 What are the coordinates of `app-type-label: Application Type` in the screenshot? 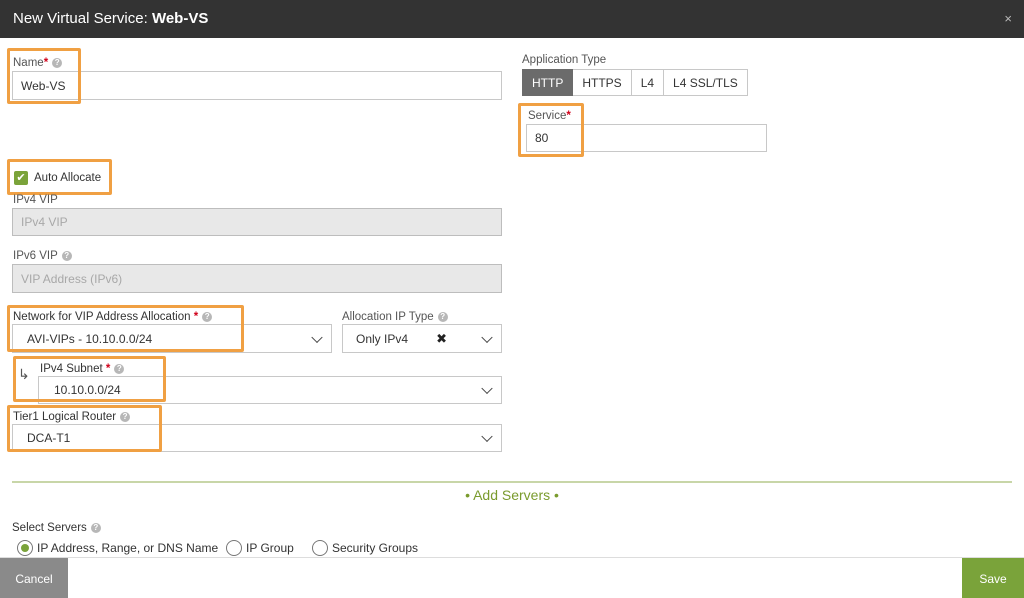 It's located at (564, 60).